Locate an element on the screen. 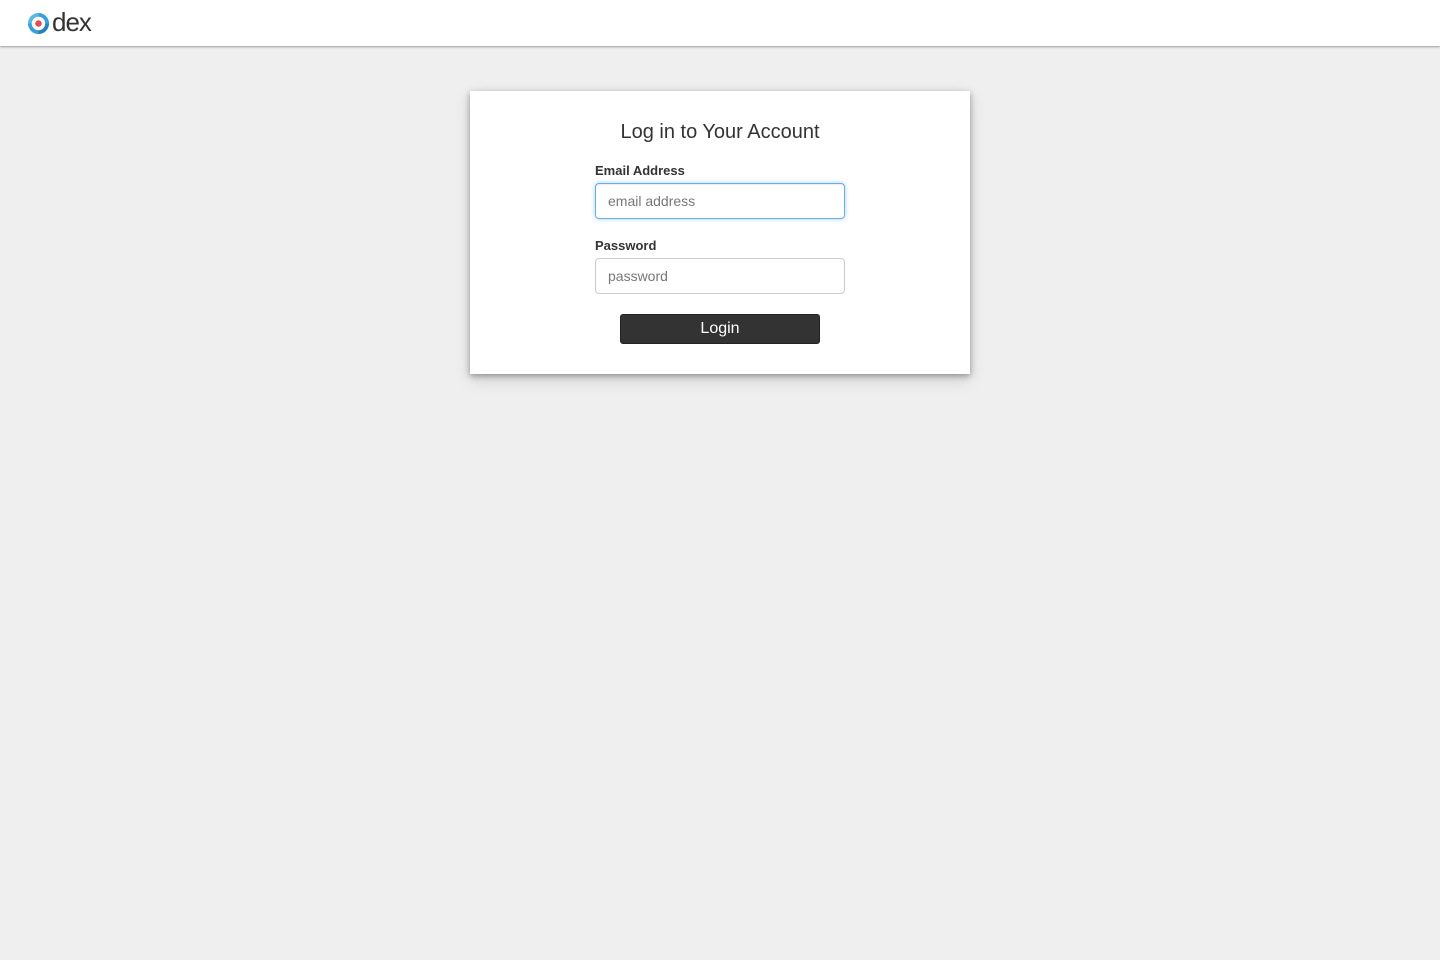  password-input is located at coordinates (720, 276).